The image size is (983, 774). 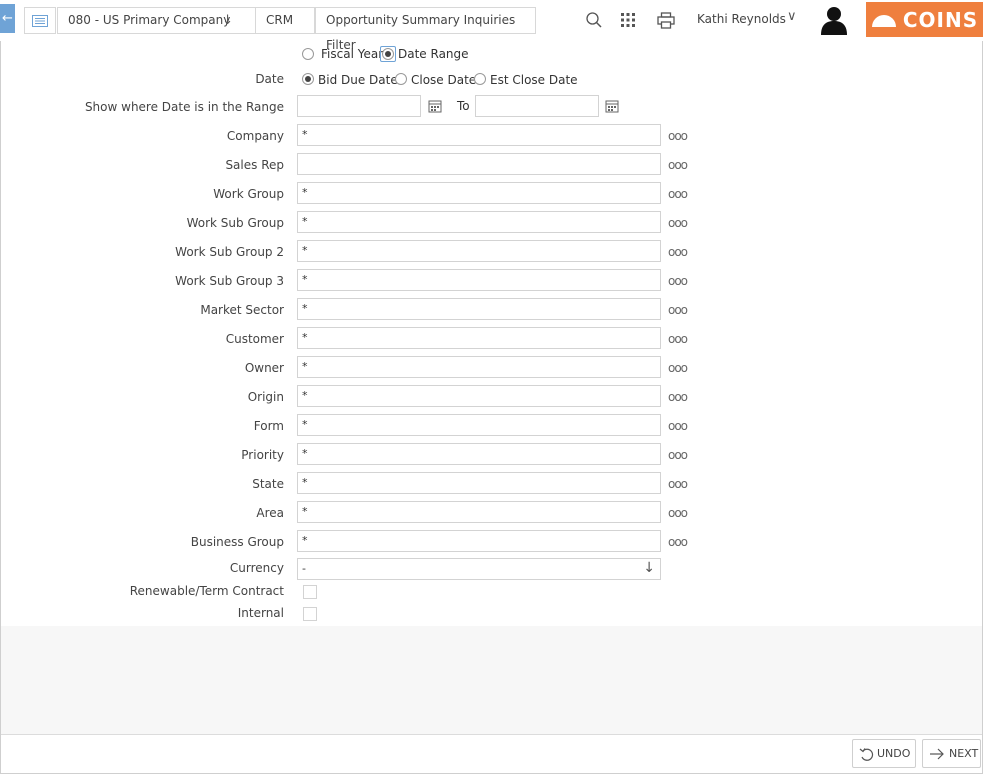 What do you see at coordinates (308, 54) in the screenshot?
I see `radio-fiscal-year` at bounding box center [308, 54].